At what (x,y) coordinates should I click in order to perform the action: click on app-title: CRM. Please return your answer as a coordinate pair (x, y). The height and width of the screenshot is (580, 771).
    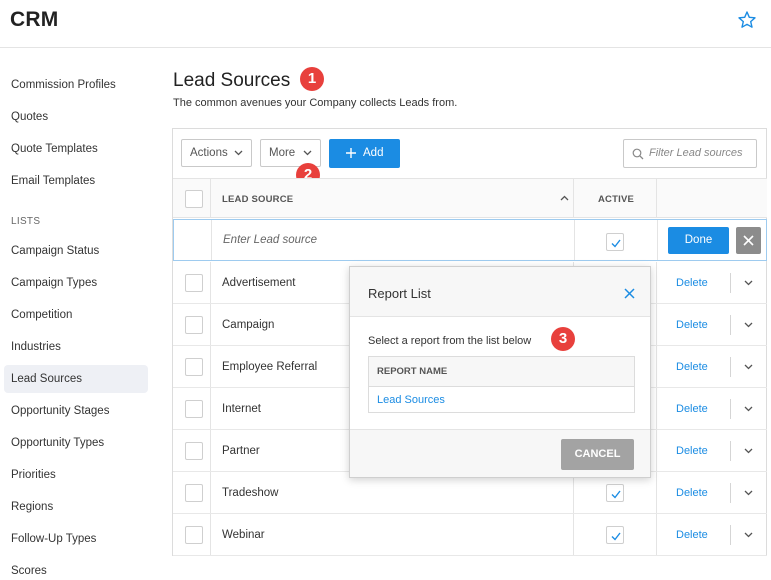
    Looking at the image, I should click on (34, 19).